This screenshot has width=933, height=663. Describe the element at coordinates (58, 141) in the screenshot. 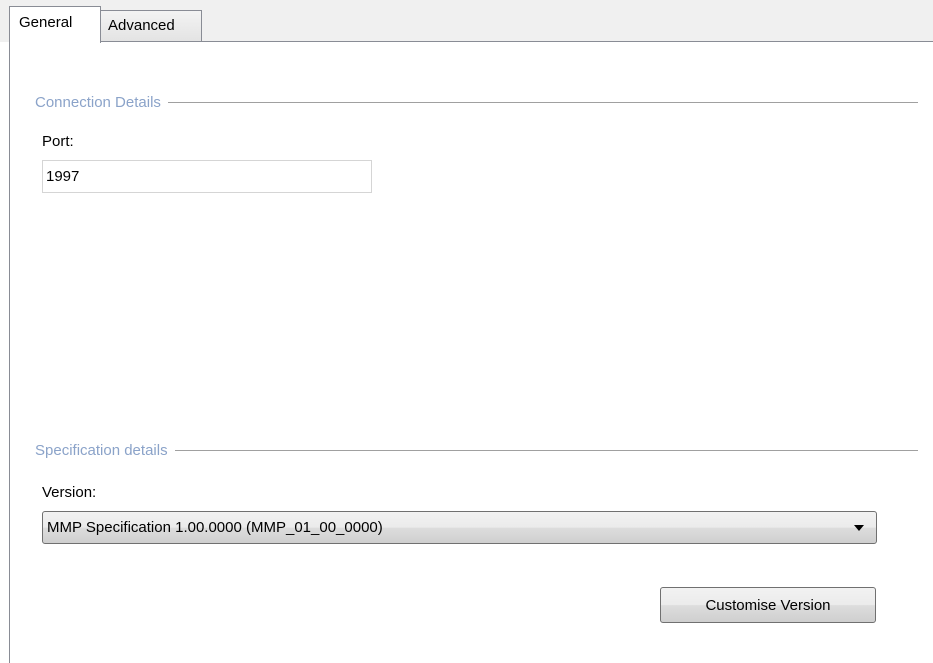

I see `port-label: Port:` at that location.